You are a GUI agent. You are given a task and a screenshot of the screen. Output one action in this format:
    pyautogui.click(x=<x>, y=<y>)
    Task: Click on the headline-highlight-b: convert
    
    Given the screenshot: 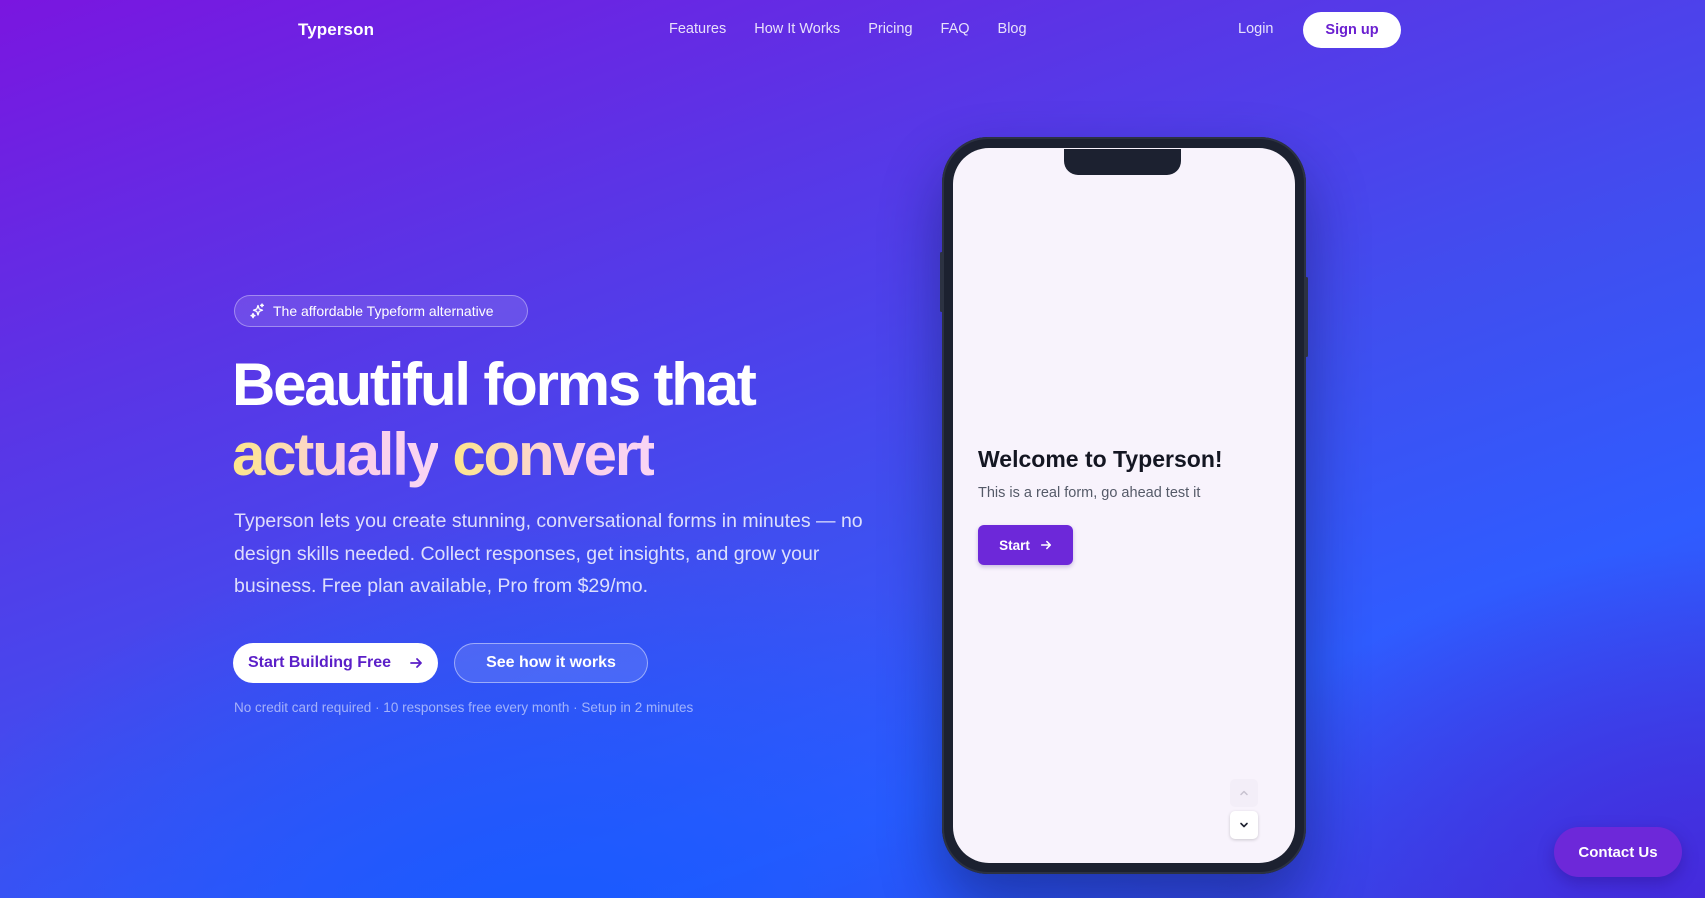 What is the action you would take?
    pyautogui.click(x=554, y=454)
    